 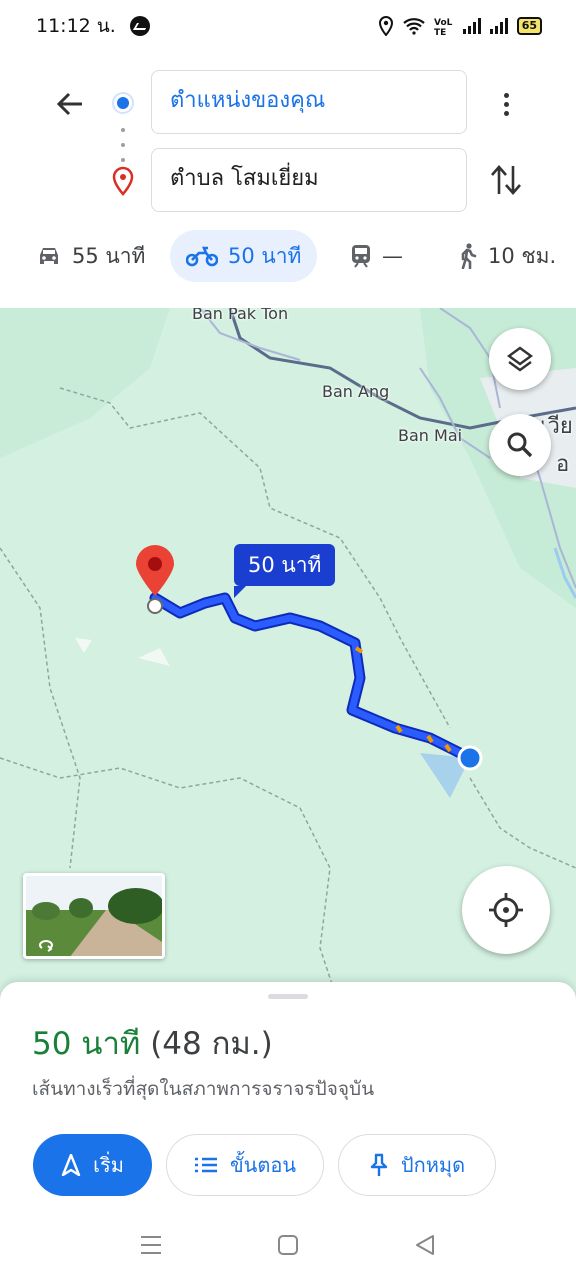 What do you see at coordinates (361, 256) in the screenshot?
I see `transit-icon` at bounding box center [361, 256].